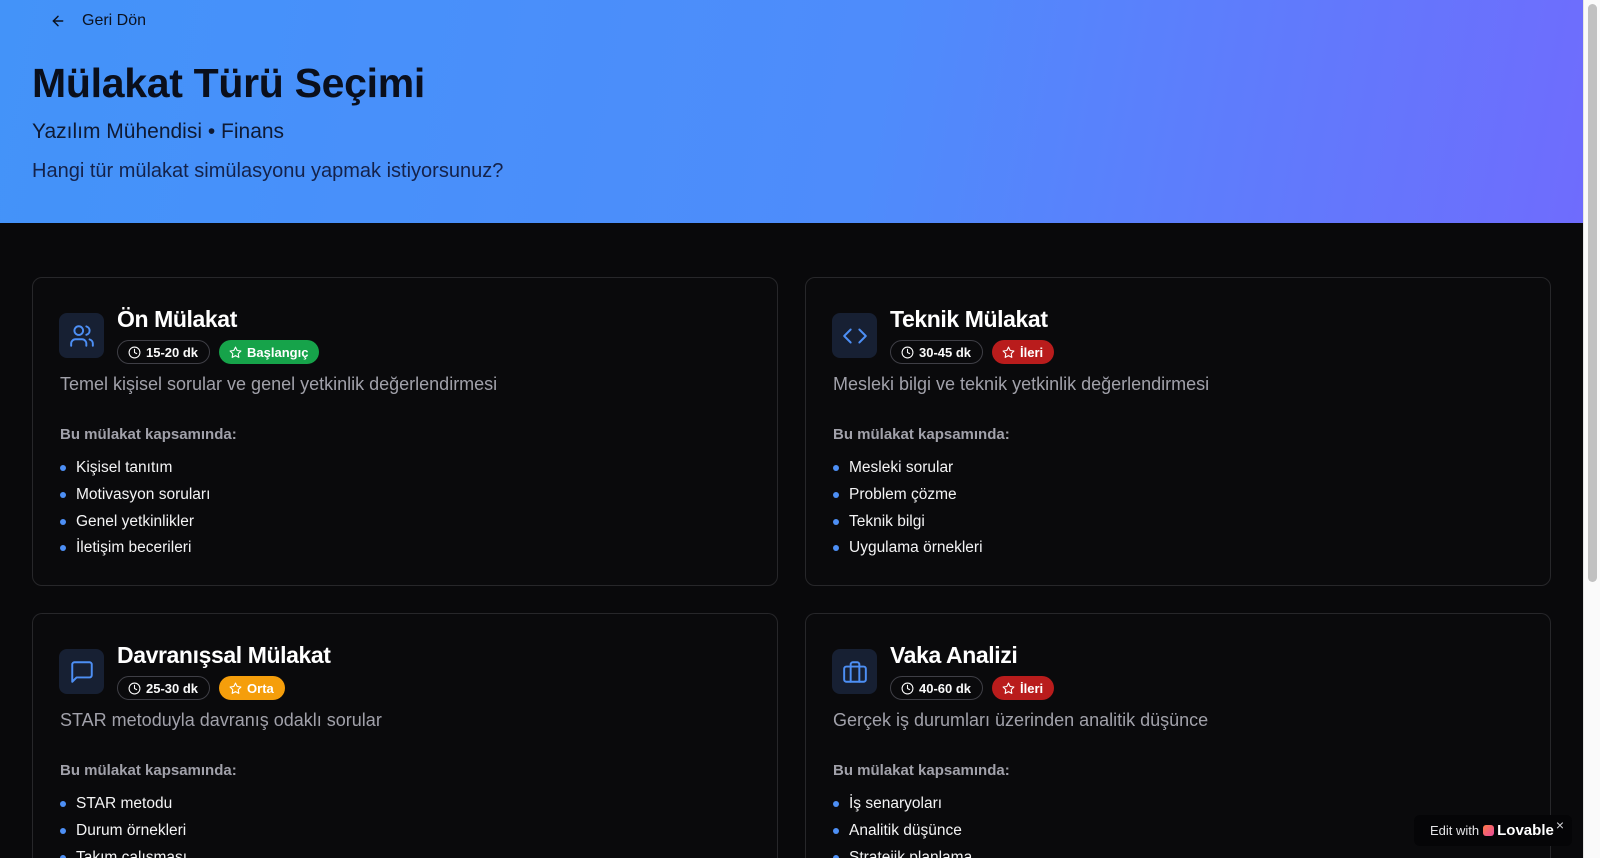  I want to click on lovable-brand-text: Lovable, so click(1525, 830).